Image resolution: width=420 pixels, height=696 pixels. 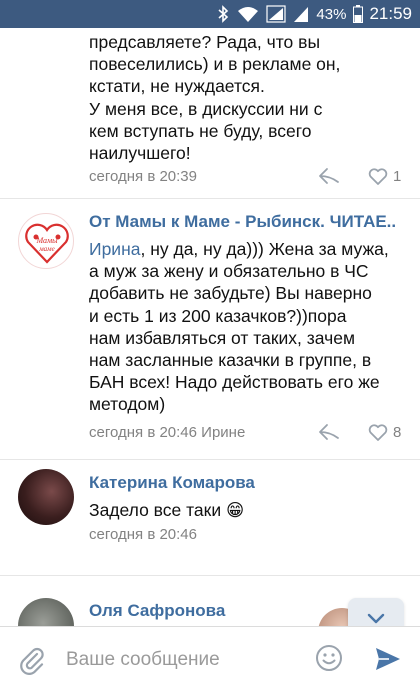 I want to click on clock: 21:59, so click(x=390, y=13).